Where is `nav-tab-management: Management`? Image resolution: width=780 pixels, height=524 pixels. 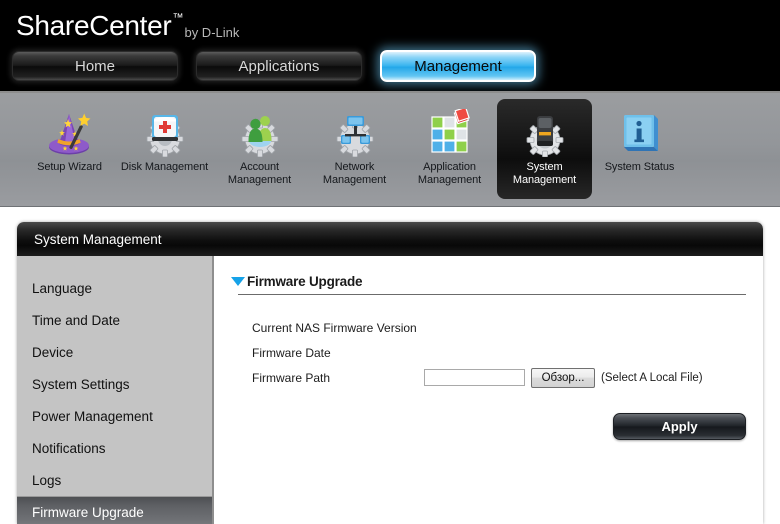
nav-tab-management: Management is located at coordinates (458, 66).